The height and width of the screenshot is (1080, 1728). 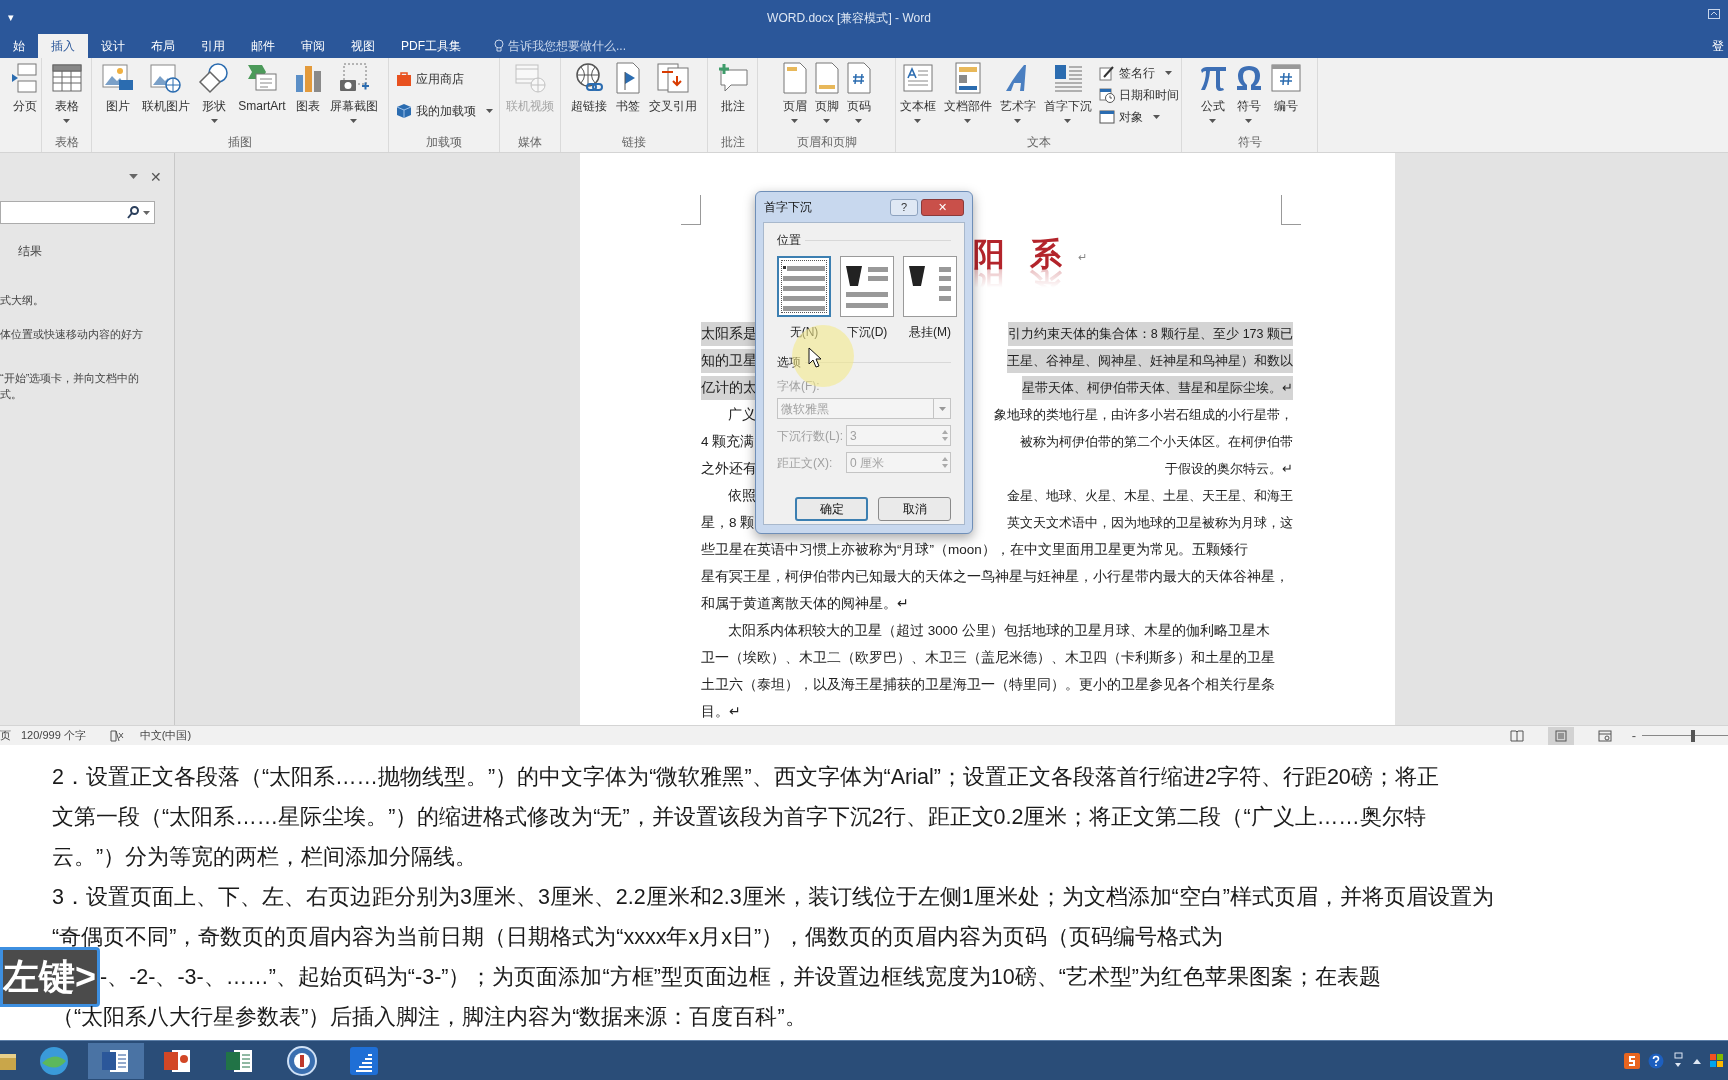 What do you see at coordinates (1633, 735) in the screenshot?
I see `zoom-out-button: -` at bounding box center [1633, 735].